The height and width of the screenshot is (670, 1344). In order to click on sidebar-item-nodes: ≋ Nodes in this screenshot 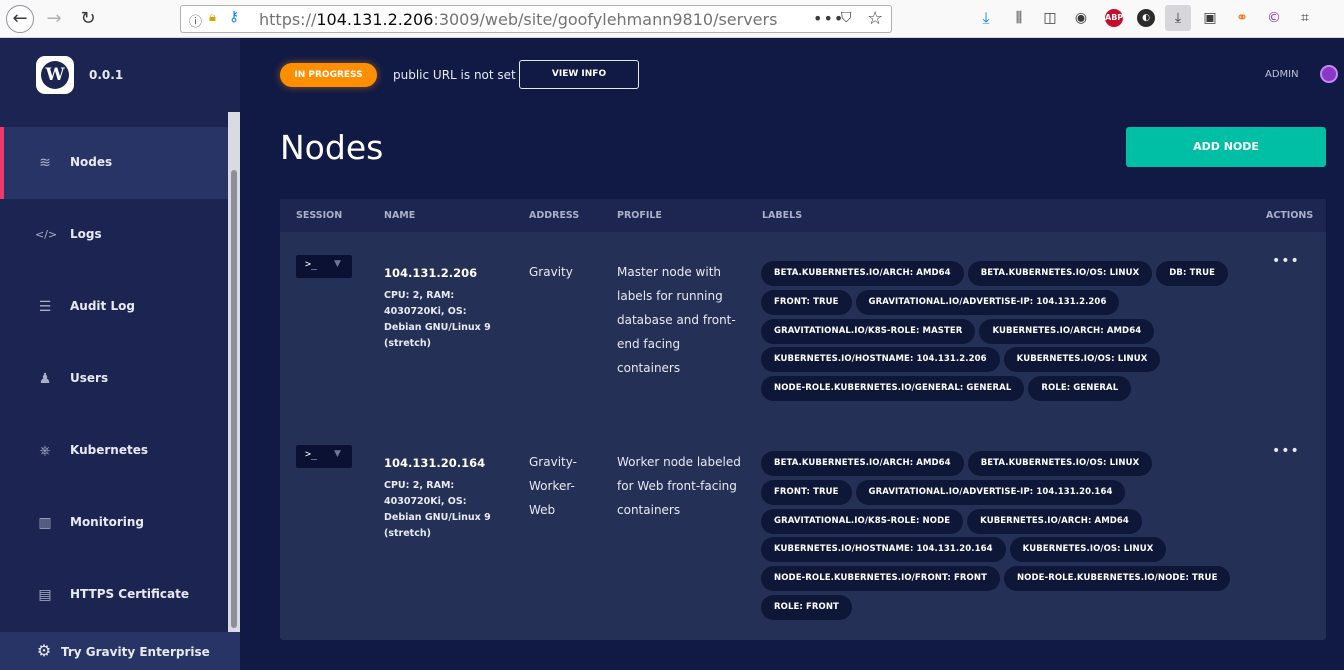, I will do `click(114, 163)`.